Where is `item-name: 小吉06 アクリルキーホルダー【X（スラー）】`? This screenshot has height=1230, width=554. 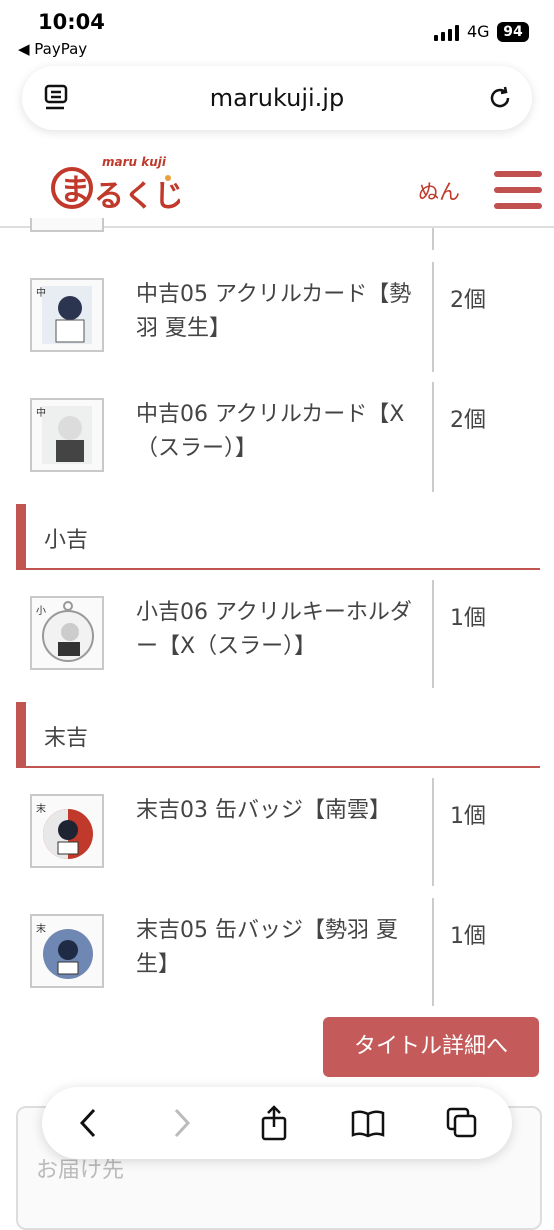
item-name: 小吉06 アクリルキーホルダー【X（スラー）】 is located at coordinates (274, 629).